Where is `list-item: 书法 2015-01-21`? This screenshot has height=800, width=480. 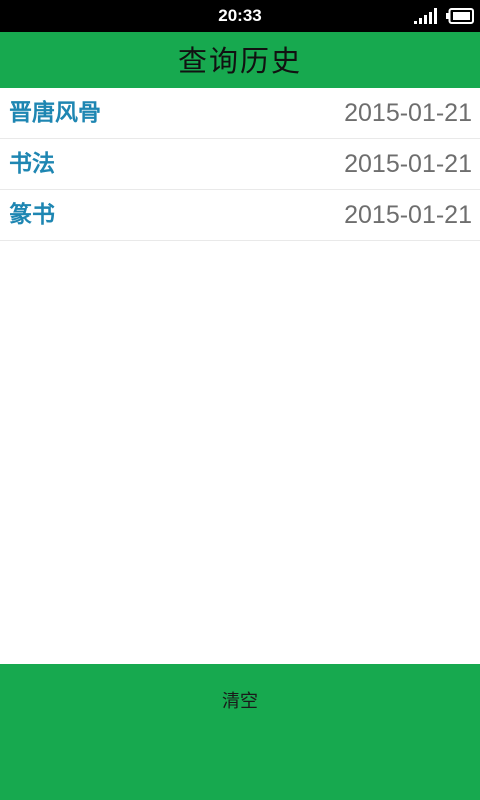 list-item: 书法 2015-01-21 is located at coordinates (240, 164).